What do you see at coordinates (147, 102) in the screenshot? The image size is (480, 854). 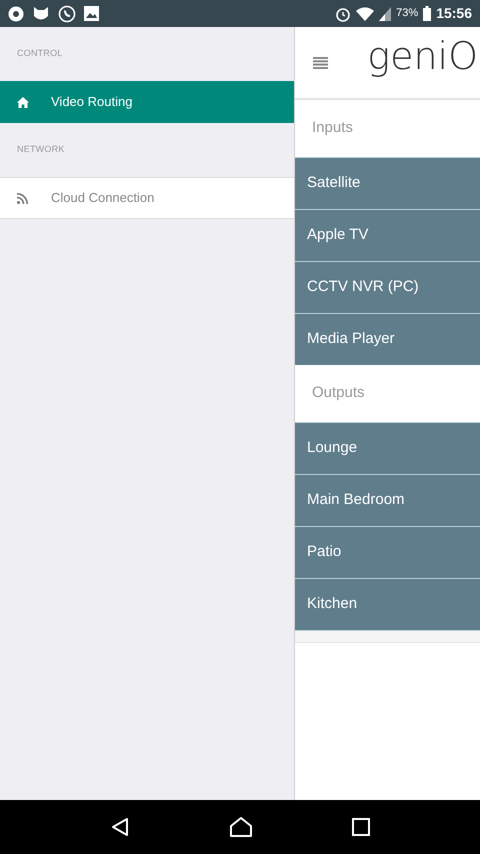 I see `drawer-item: Video Routing` at bounding box center [147, 102].